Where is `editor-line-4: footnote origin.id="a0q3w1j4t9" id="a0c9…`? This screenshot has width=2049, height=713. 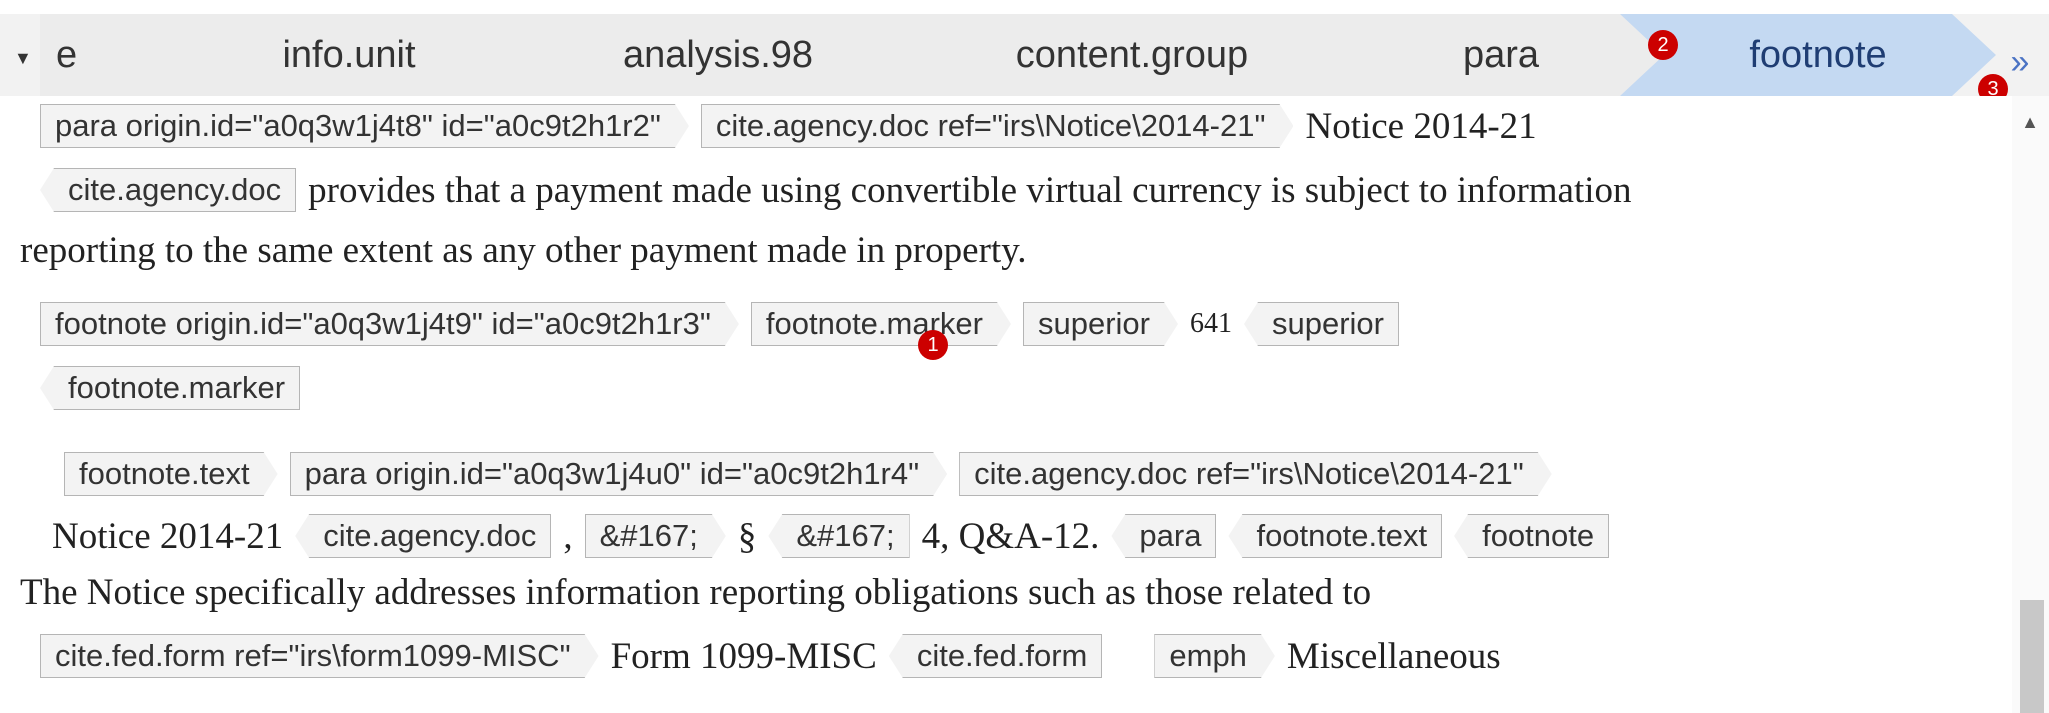 editor-line-4: footnote origin.id="a0q3w1j4t9" id="a0c9… is located at coordinates (725, 324).